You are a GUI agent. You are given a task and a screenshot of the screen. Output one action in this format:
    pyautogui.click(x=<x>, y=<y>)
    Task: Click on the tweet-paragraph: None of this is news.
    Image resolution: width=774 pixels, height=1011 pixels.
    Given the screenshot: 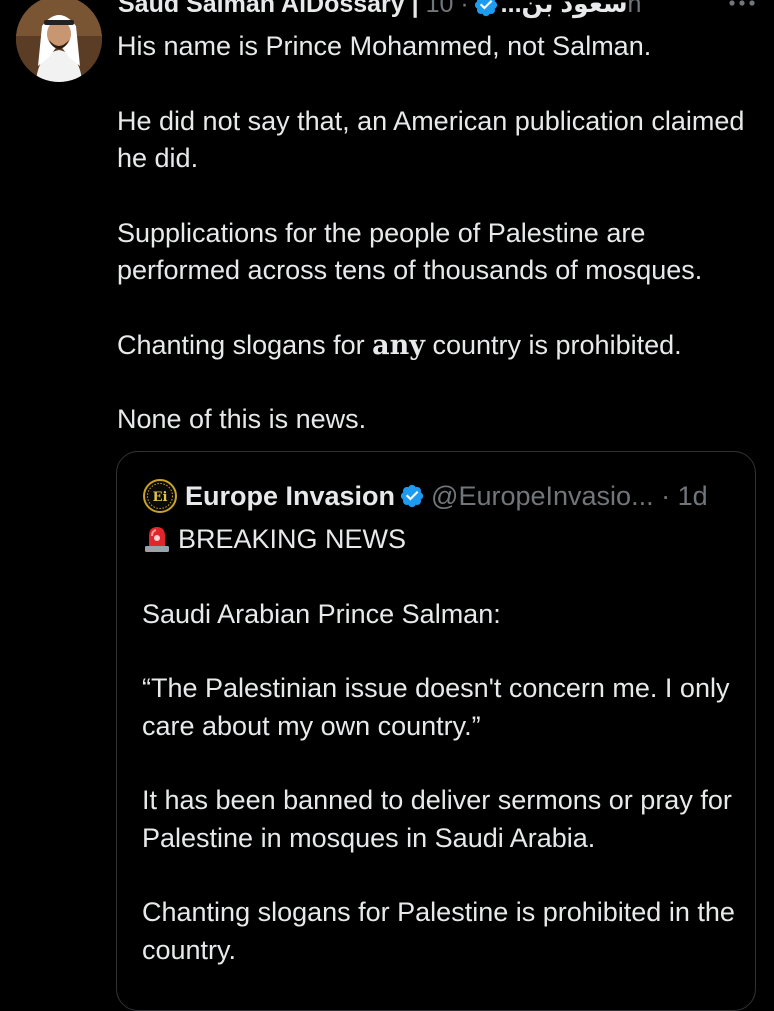 What is the action you would take?
    pyautogui.click(x=242, y=419)
    